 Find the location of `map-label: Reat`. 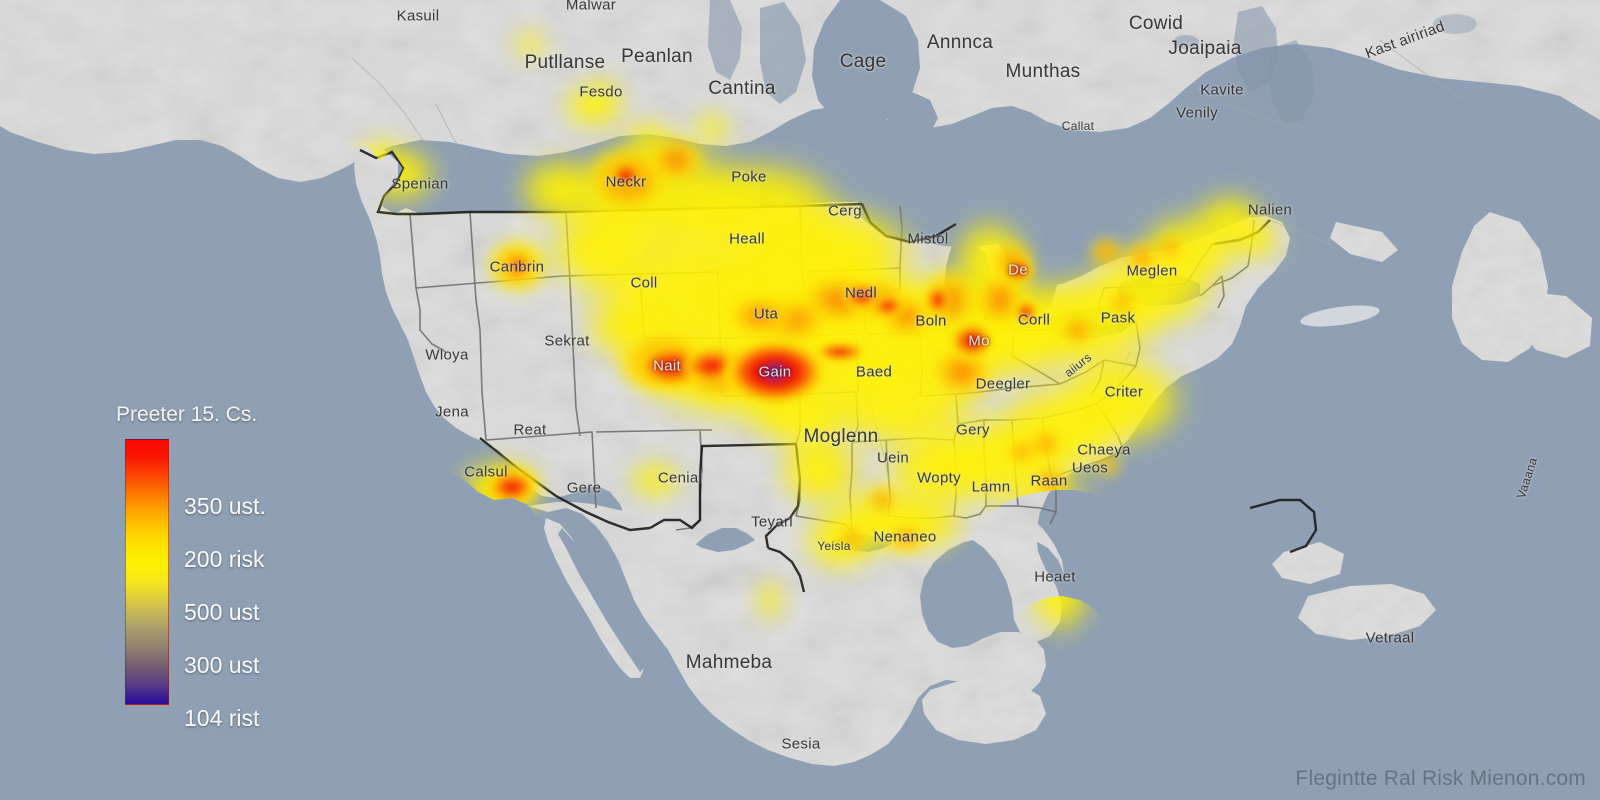

map-label: Reat is located at coordinates (530, 430).